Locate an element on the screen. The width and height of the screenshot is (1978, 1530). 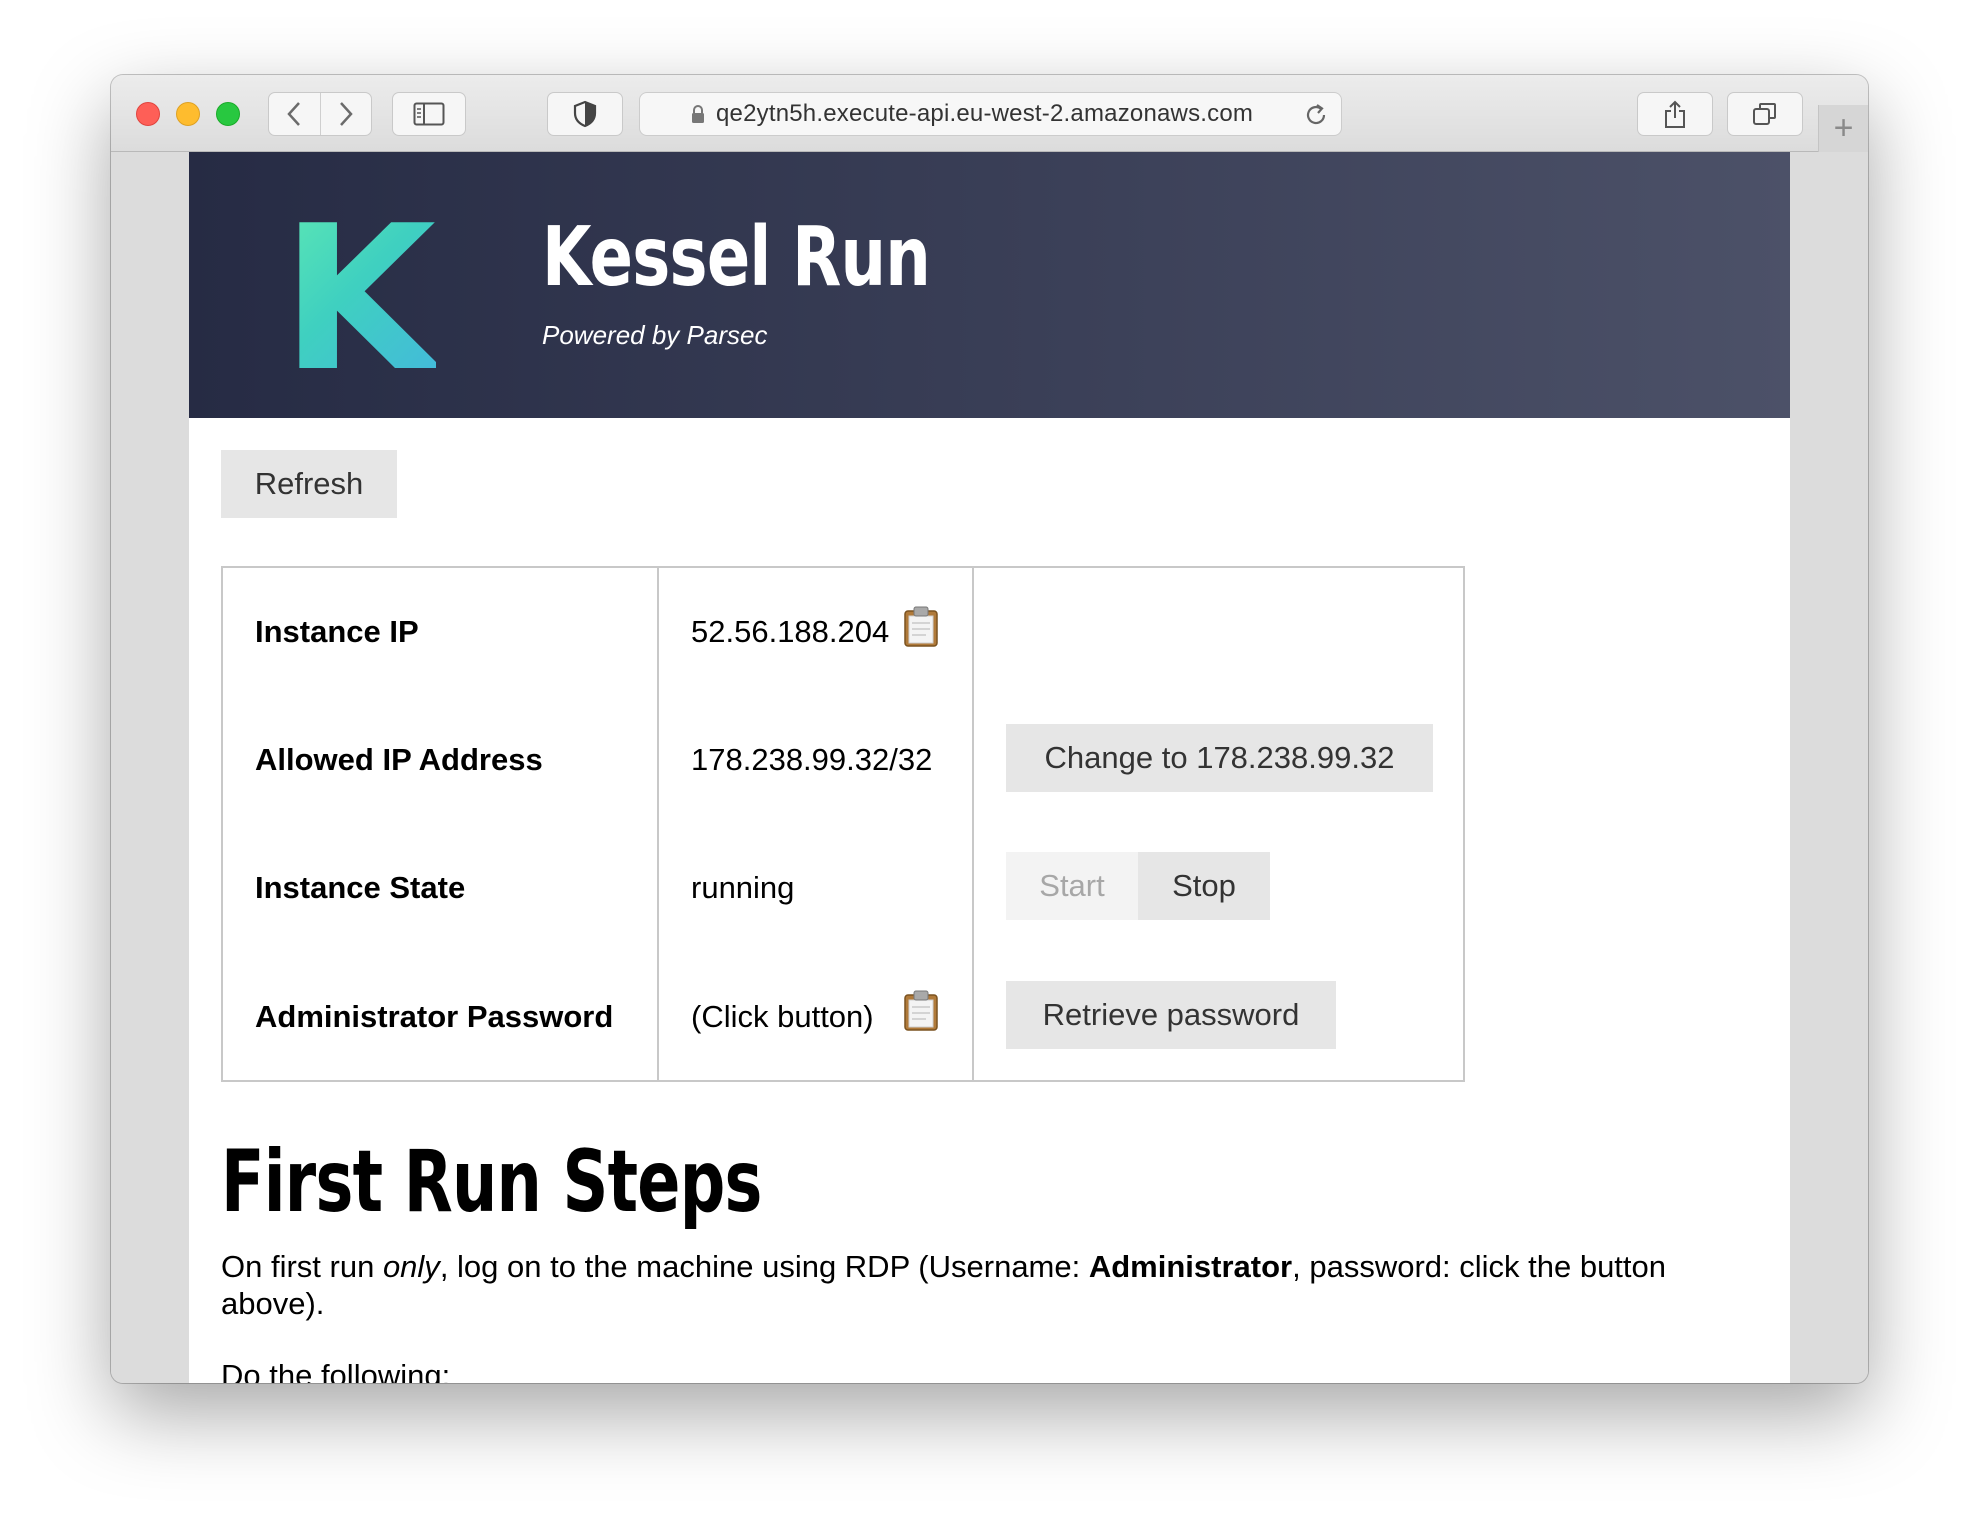
chevron-right-icon is located at coordinates (346, 114).